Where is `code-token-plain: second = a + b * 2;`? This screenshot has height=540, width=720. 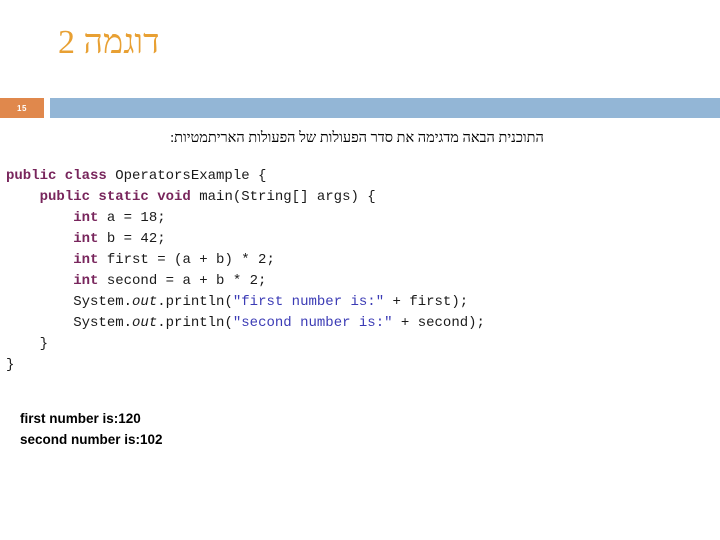 code-token-plain: second = a + b * 2; is located at coordinates (186, 281).